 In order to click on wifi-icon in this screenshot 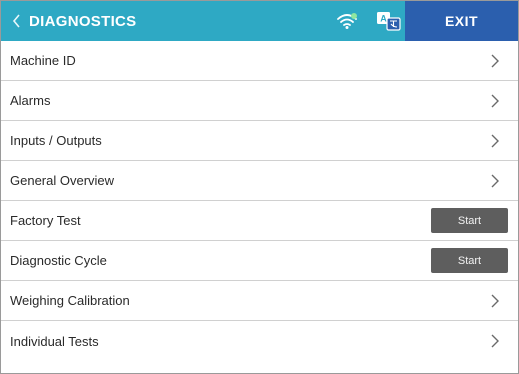, I will do `click(347, 21)`.